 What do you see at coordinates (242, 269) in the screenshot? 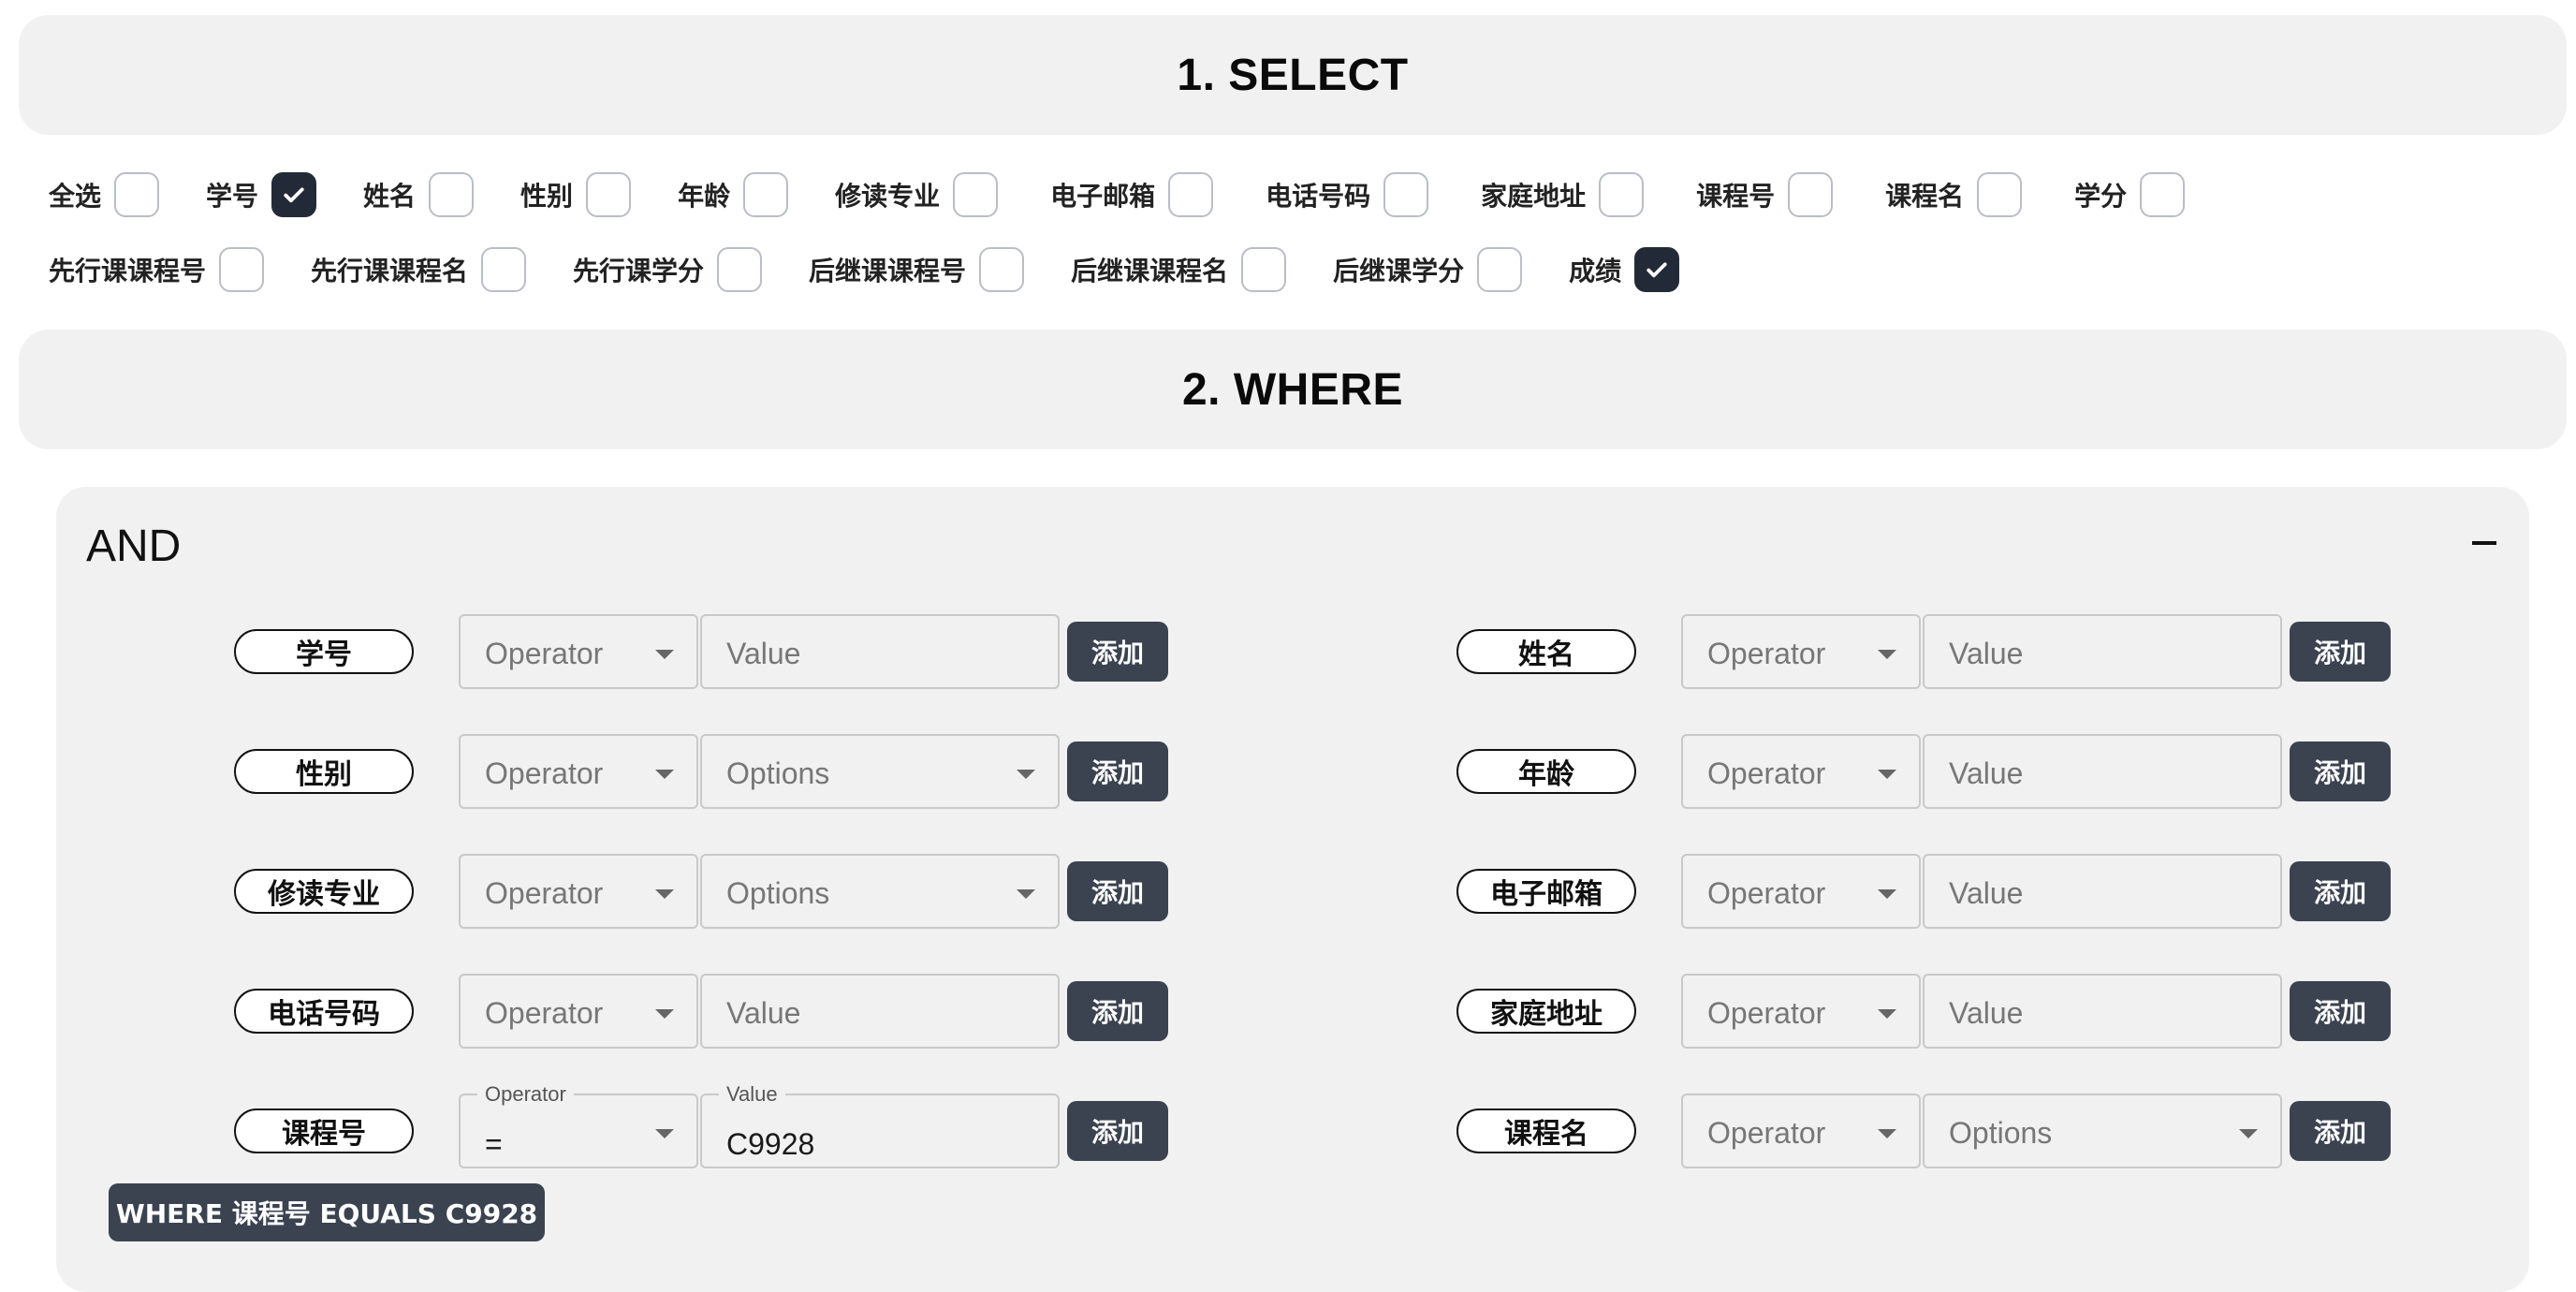
I see `prereq-id-checkbox` at bounding box center [242, 269].